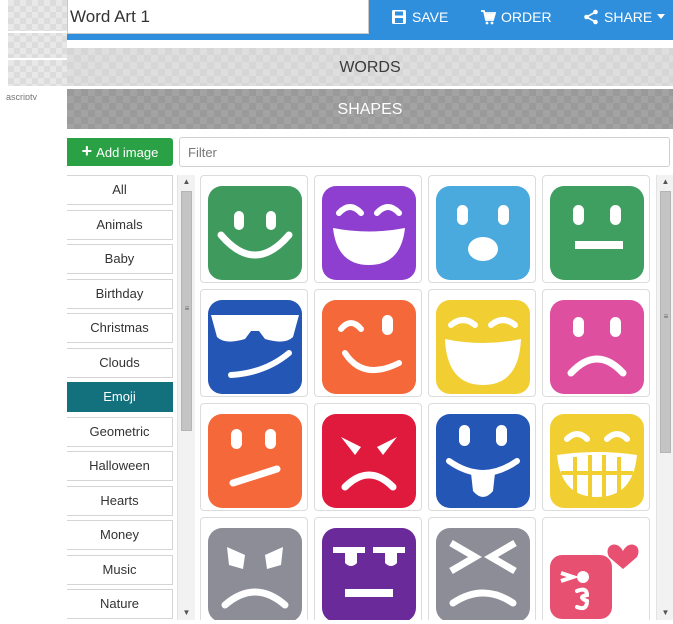 Image resolution: width=673 pixels, height=624 pixels. I want to click on title-input, so click(218, 17).